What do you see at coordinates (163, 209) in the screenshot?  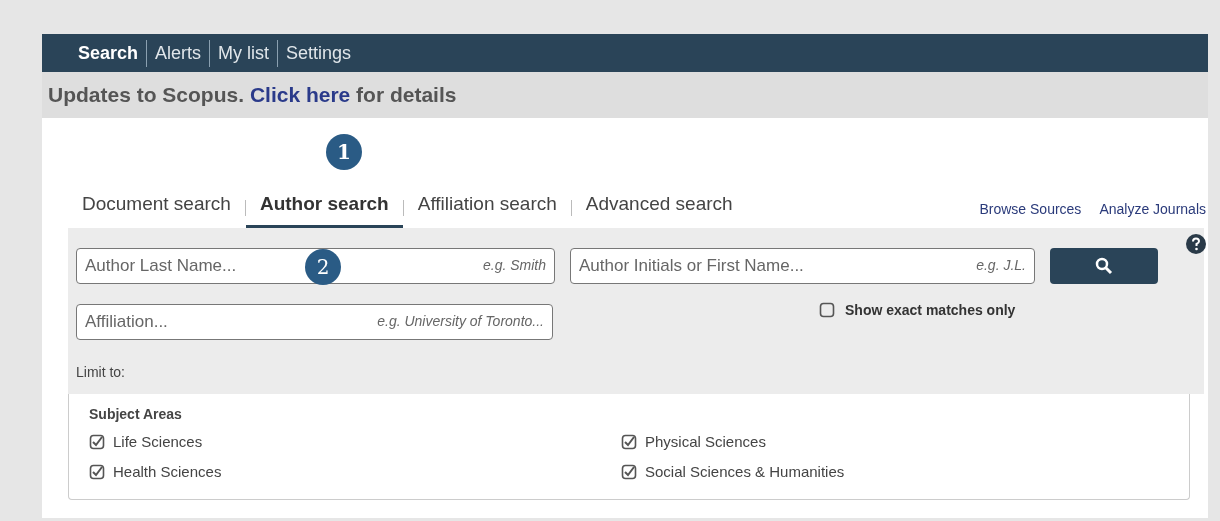 I see `search-tab: Document search` at bounding box center [163, 209].